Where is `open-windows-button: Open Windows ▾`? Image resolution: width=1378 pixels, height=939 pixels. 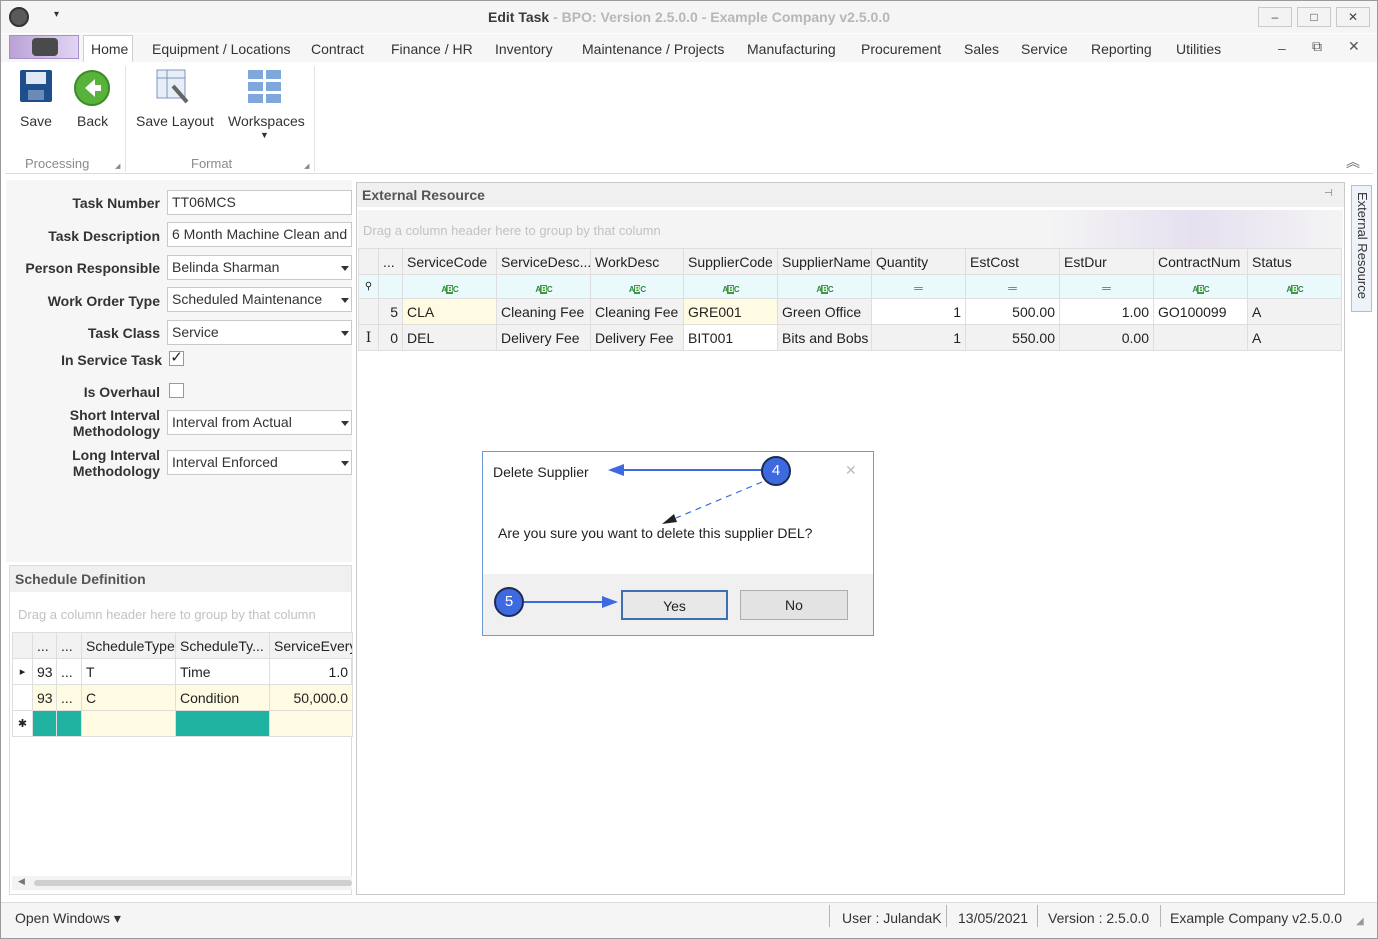
open-windows-button: Open Windows ▾ is located at coordinates (68, 918).